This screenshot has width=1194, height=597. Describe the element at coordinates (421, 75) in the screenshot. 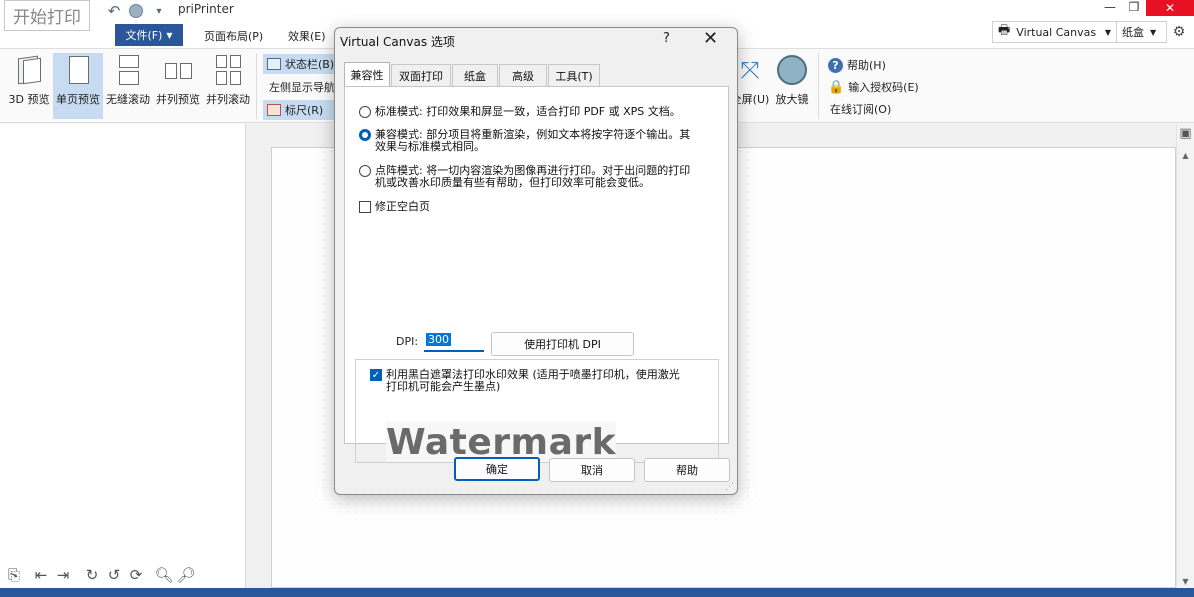

I see `tab-duplex: 双面打印` at that location.